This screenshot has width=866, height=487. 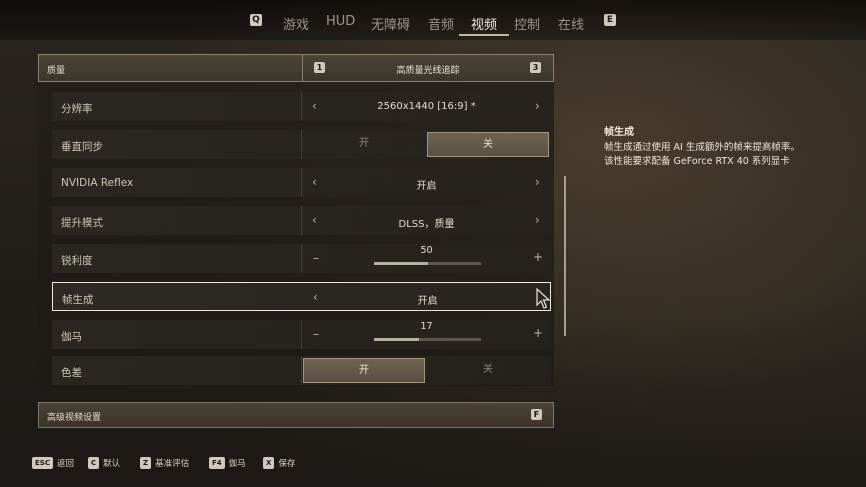 What do you see at coordinates (237, 463) in the screenshot?
I see `footer-label: 伽马` at bounding box center [237, 463].